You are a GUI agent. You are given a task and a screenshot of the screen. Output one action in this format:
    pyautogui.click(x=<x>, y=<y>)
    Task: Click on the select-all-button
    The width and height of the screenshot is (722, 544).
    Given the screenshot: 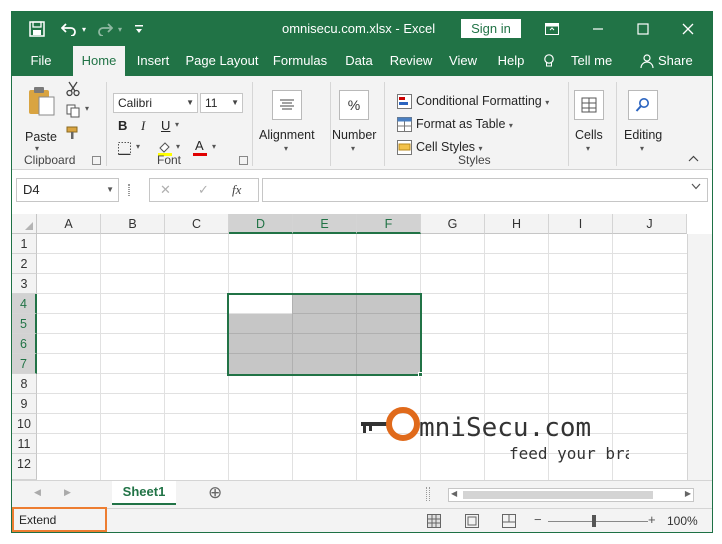 What is the action you would take?
    pyautogui.click(x=24, y=224)
    